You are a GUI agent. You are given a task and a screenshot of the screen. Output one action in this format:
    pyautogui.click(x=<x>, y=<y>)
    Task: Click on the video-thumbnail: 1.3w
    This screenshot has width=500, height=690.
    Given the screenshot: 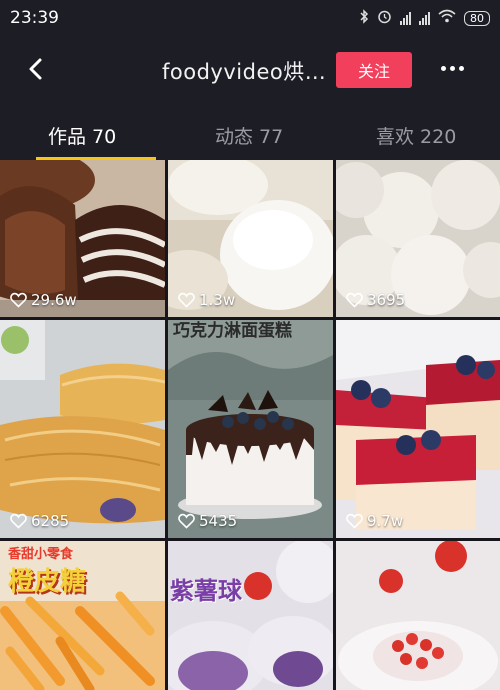 What is the action you would take?
    pyautogui.click(x=250, y=238)
    